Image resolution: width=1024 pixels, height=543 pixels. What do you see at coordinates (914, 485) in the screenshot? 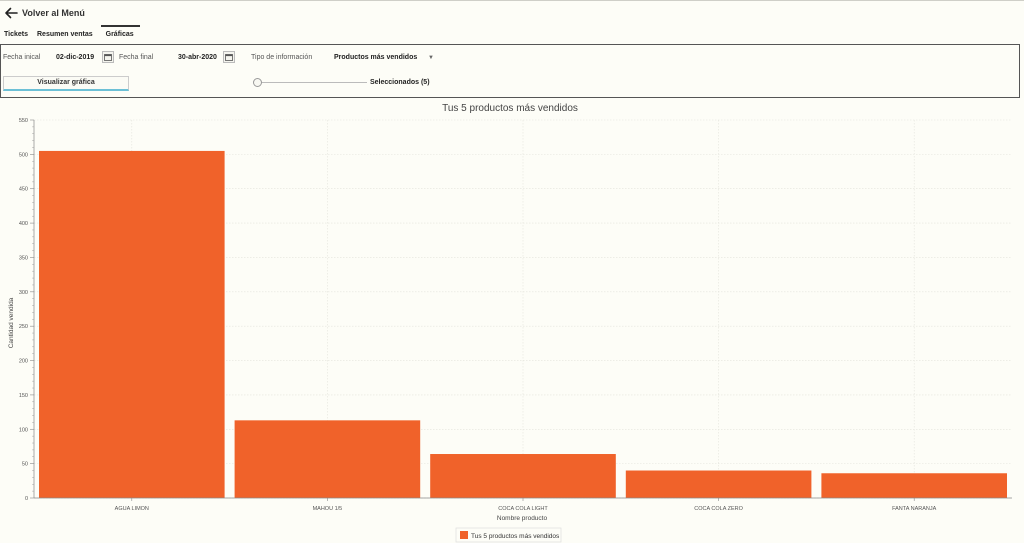
I see `bar-fanta-naranja` at bounding box center [914, 485].